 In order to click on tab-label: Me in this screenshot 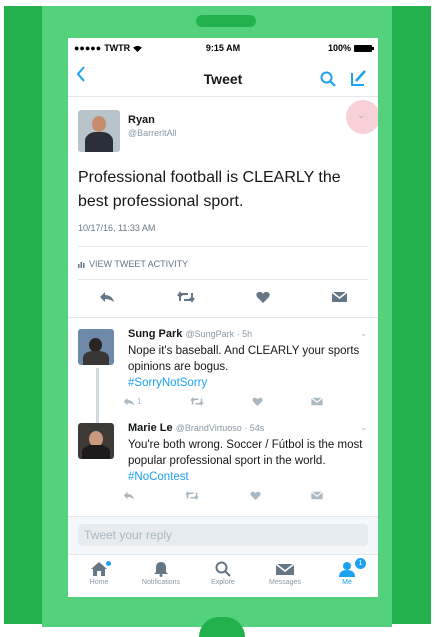, I will do `click(347, 582)`.